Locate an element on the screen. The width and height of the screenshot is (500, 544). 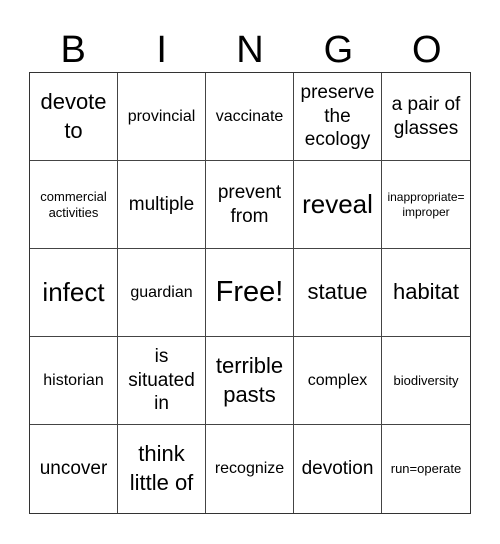
bingo-cell: reveal is located at coordinates (338, 205).